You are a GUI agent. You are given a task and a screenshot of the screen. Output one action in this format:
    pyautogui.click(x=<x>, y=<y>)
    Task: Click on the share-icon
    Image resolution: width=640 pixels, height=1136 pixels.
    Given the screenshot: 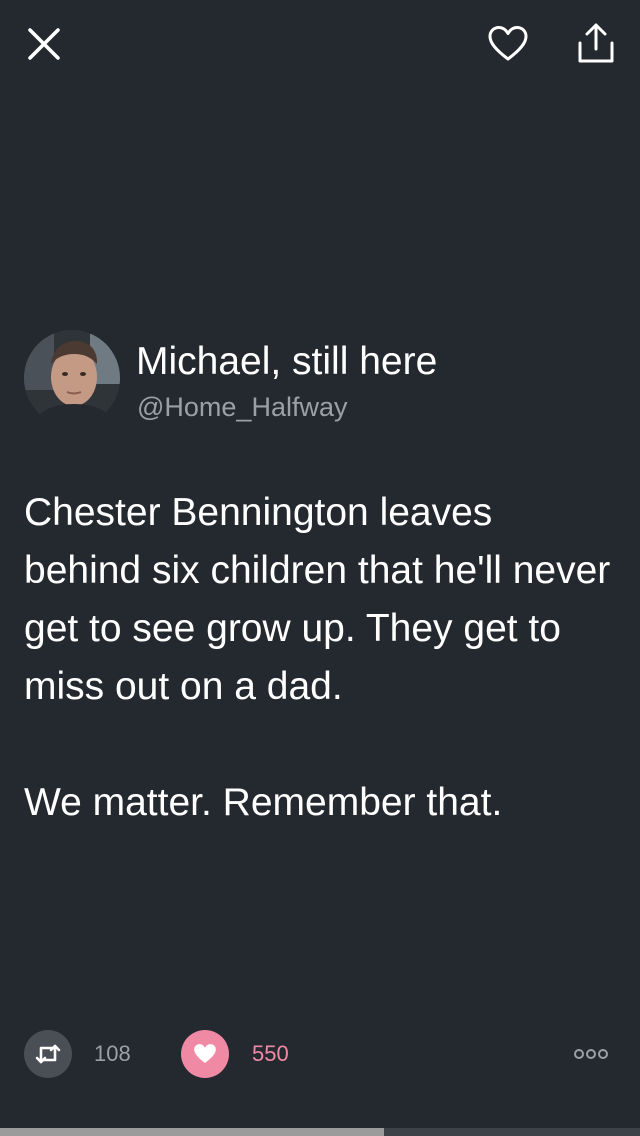 What is the action you would take?
    pyautogui.click(x=596, y=43)
    